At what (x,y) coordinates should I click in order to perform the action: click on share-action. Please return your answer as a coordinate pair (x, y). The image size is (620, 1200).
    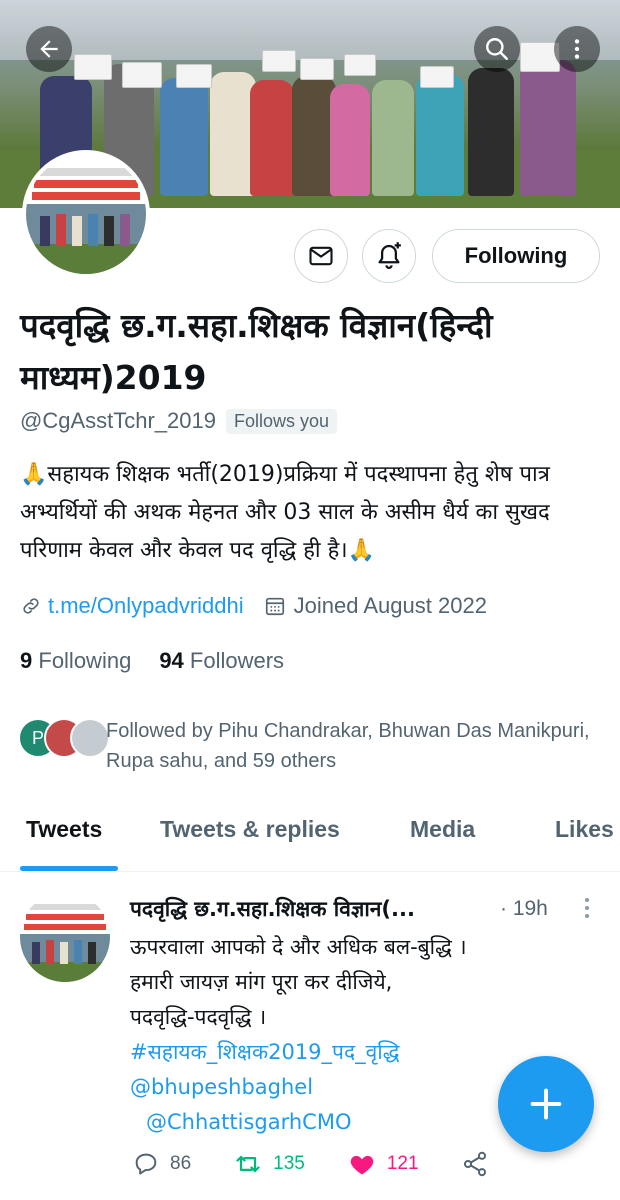
    Looking at the image, I should click on (475, 1164).